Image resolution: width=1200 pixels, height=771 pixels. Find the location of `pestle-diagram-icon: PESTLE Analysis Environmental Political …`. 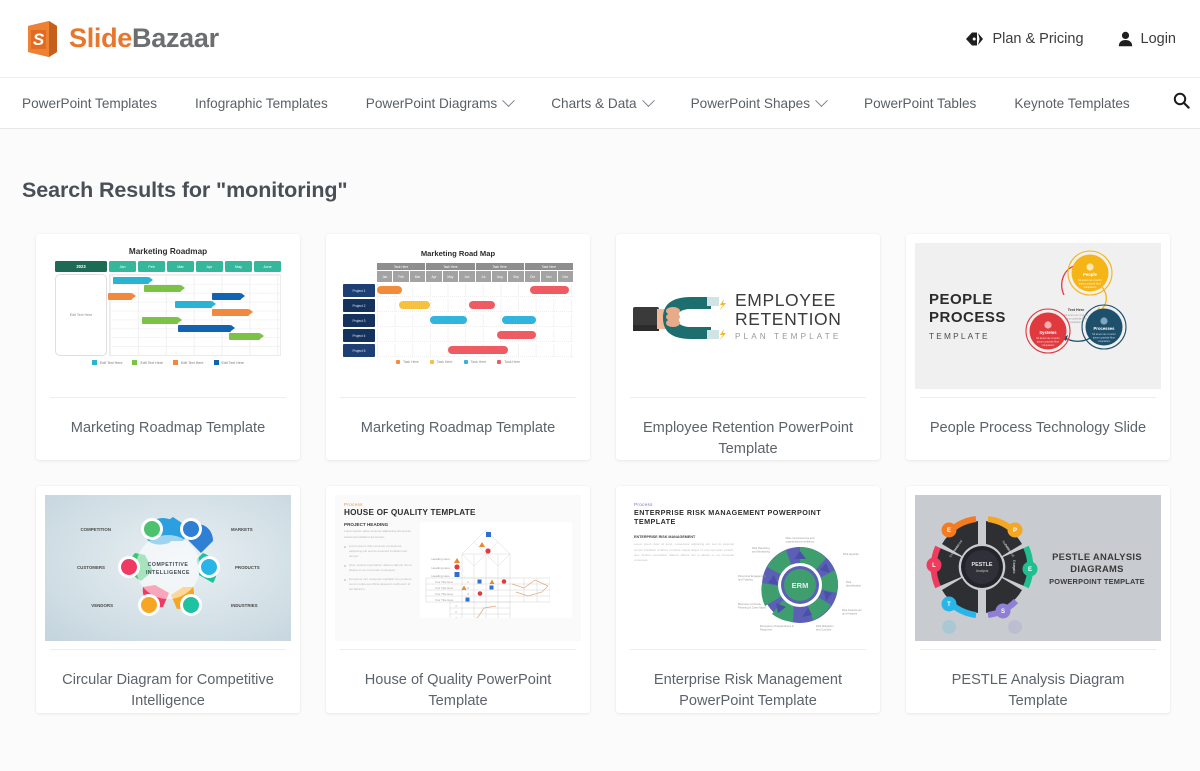

pestle-diagram-icon: PESTLE Analysis Environmental Political … is located at coordinates (982, 572).